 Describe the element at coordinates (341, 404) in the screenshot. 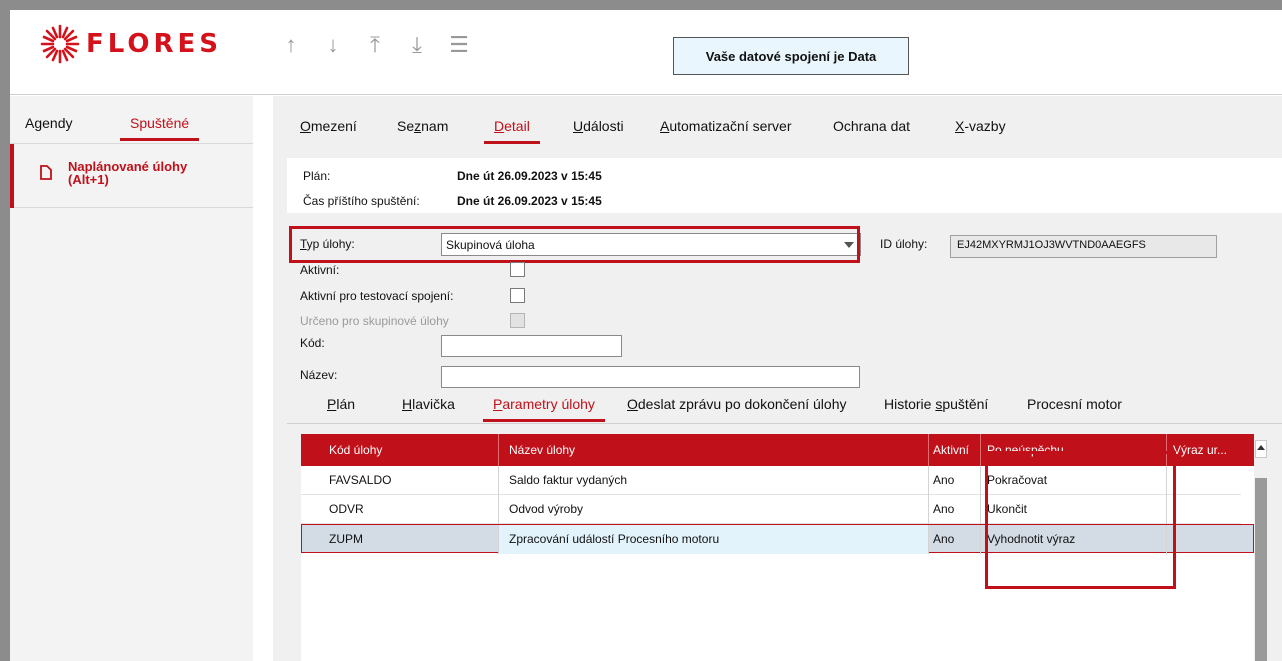

I see `subtab-plan: Plán` at that location.